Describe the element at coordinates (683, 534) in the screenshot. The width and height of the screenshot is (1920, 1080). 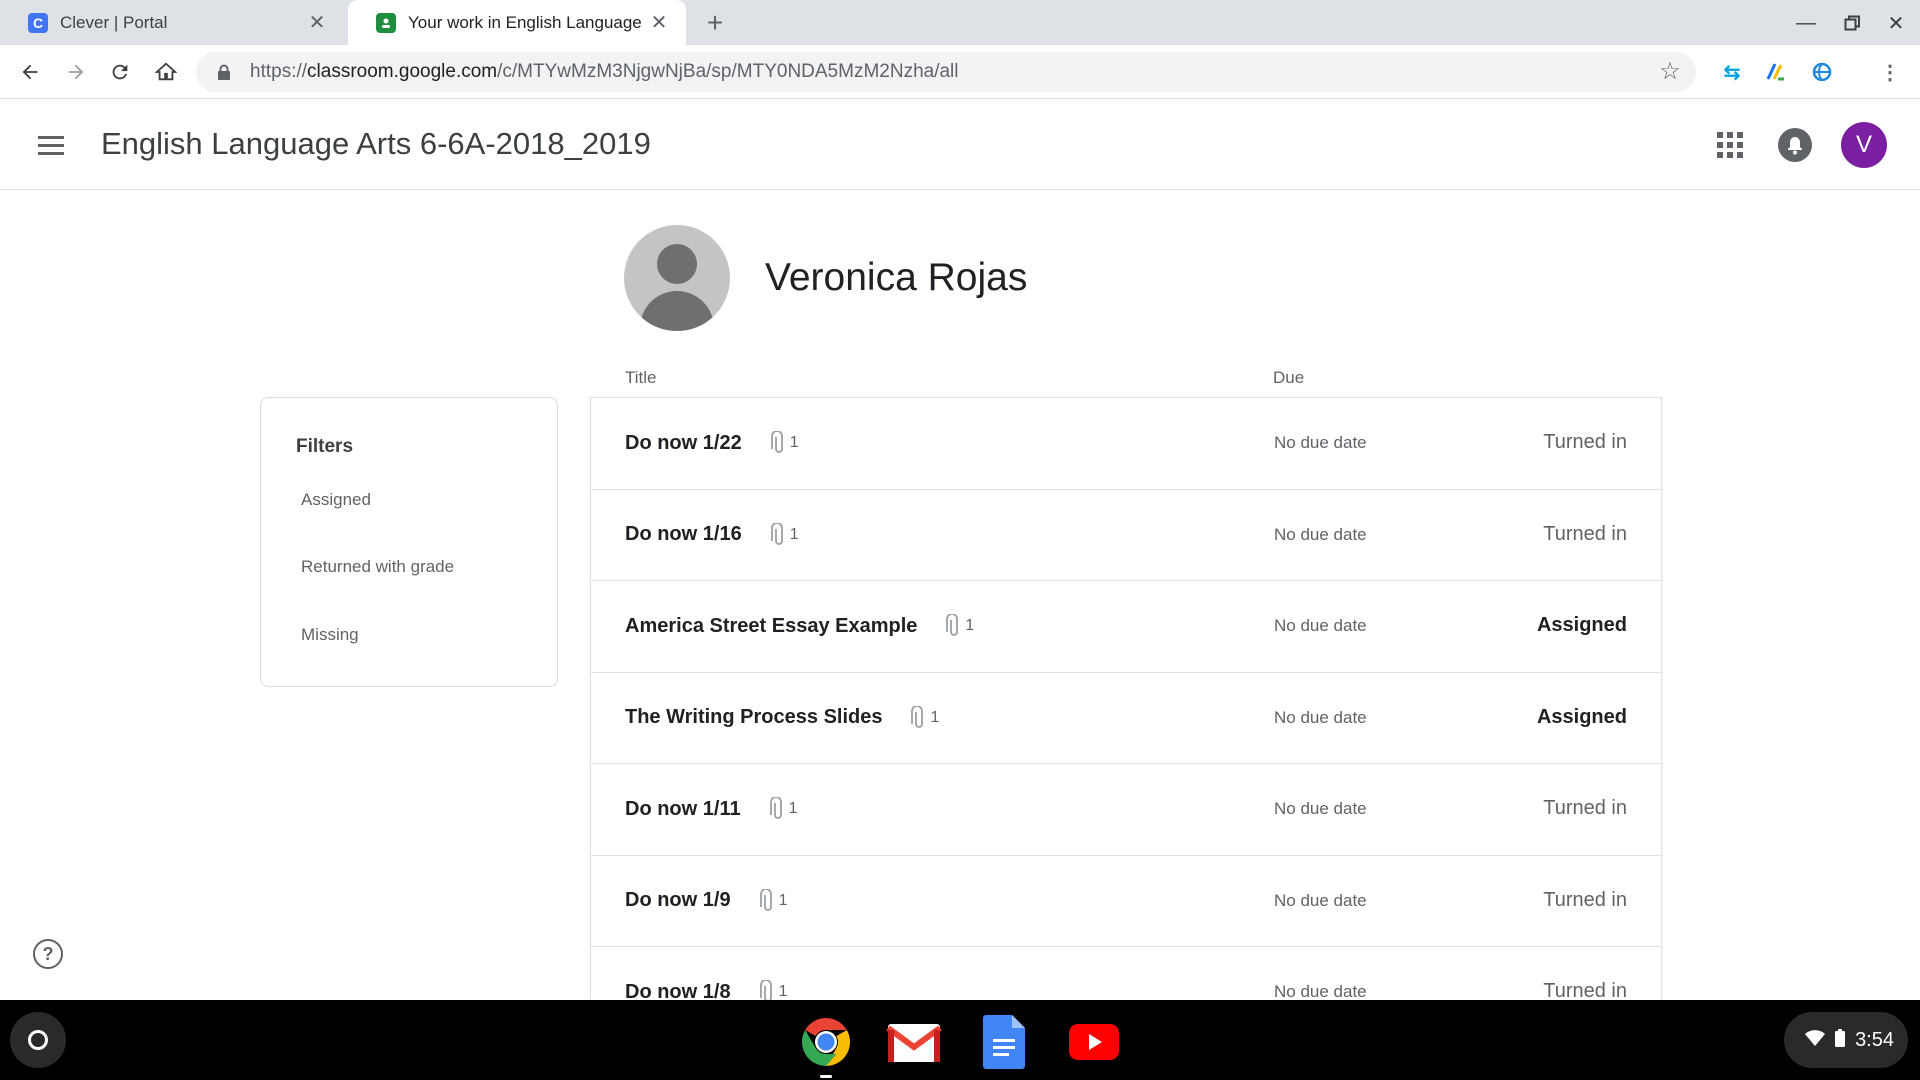
I see `work-title: Do now 1/16` at that location.